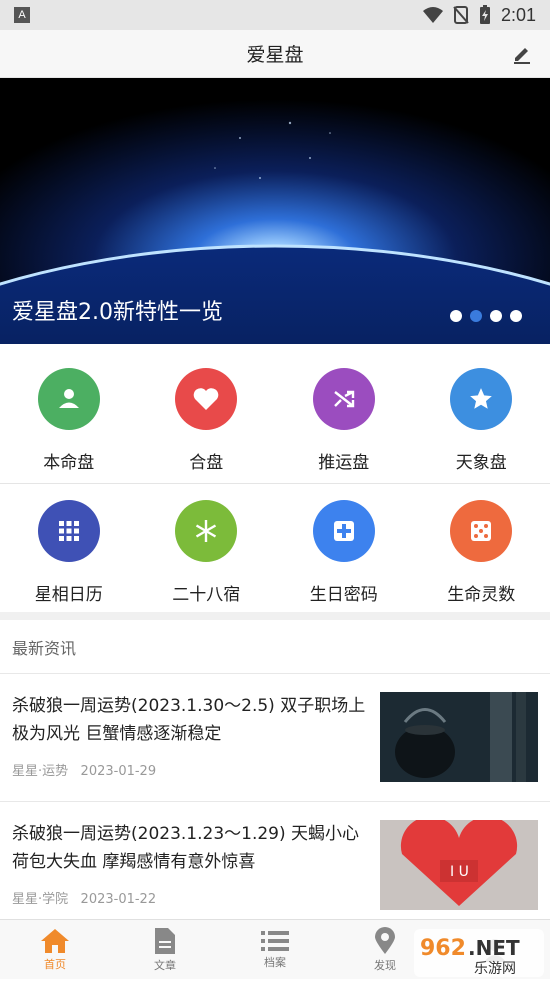 The image size is (550, 981). I want to click on tab-label: 发现, so click(385, 965).